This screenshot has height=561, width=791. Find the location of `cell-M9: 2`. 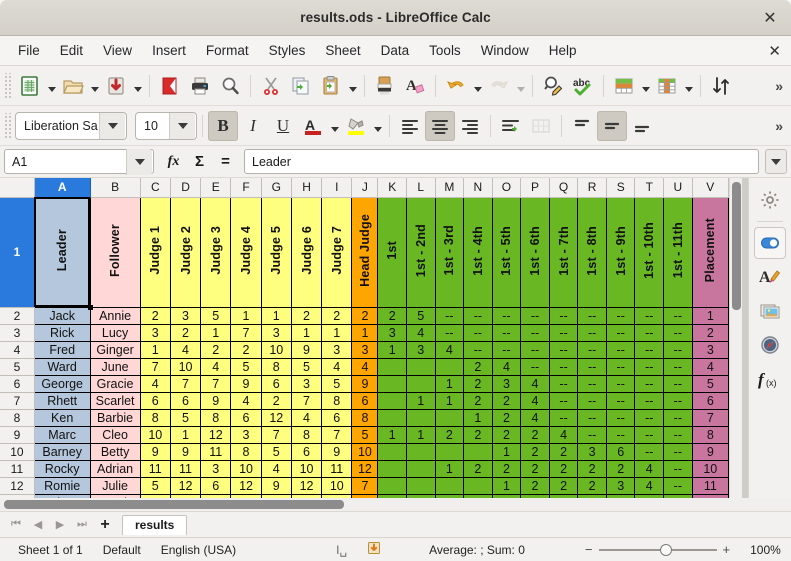

cell-M9: 2 is located at coordinates (449, 434).